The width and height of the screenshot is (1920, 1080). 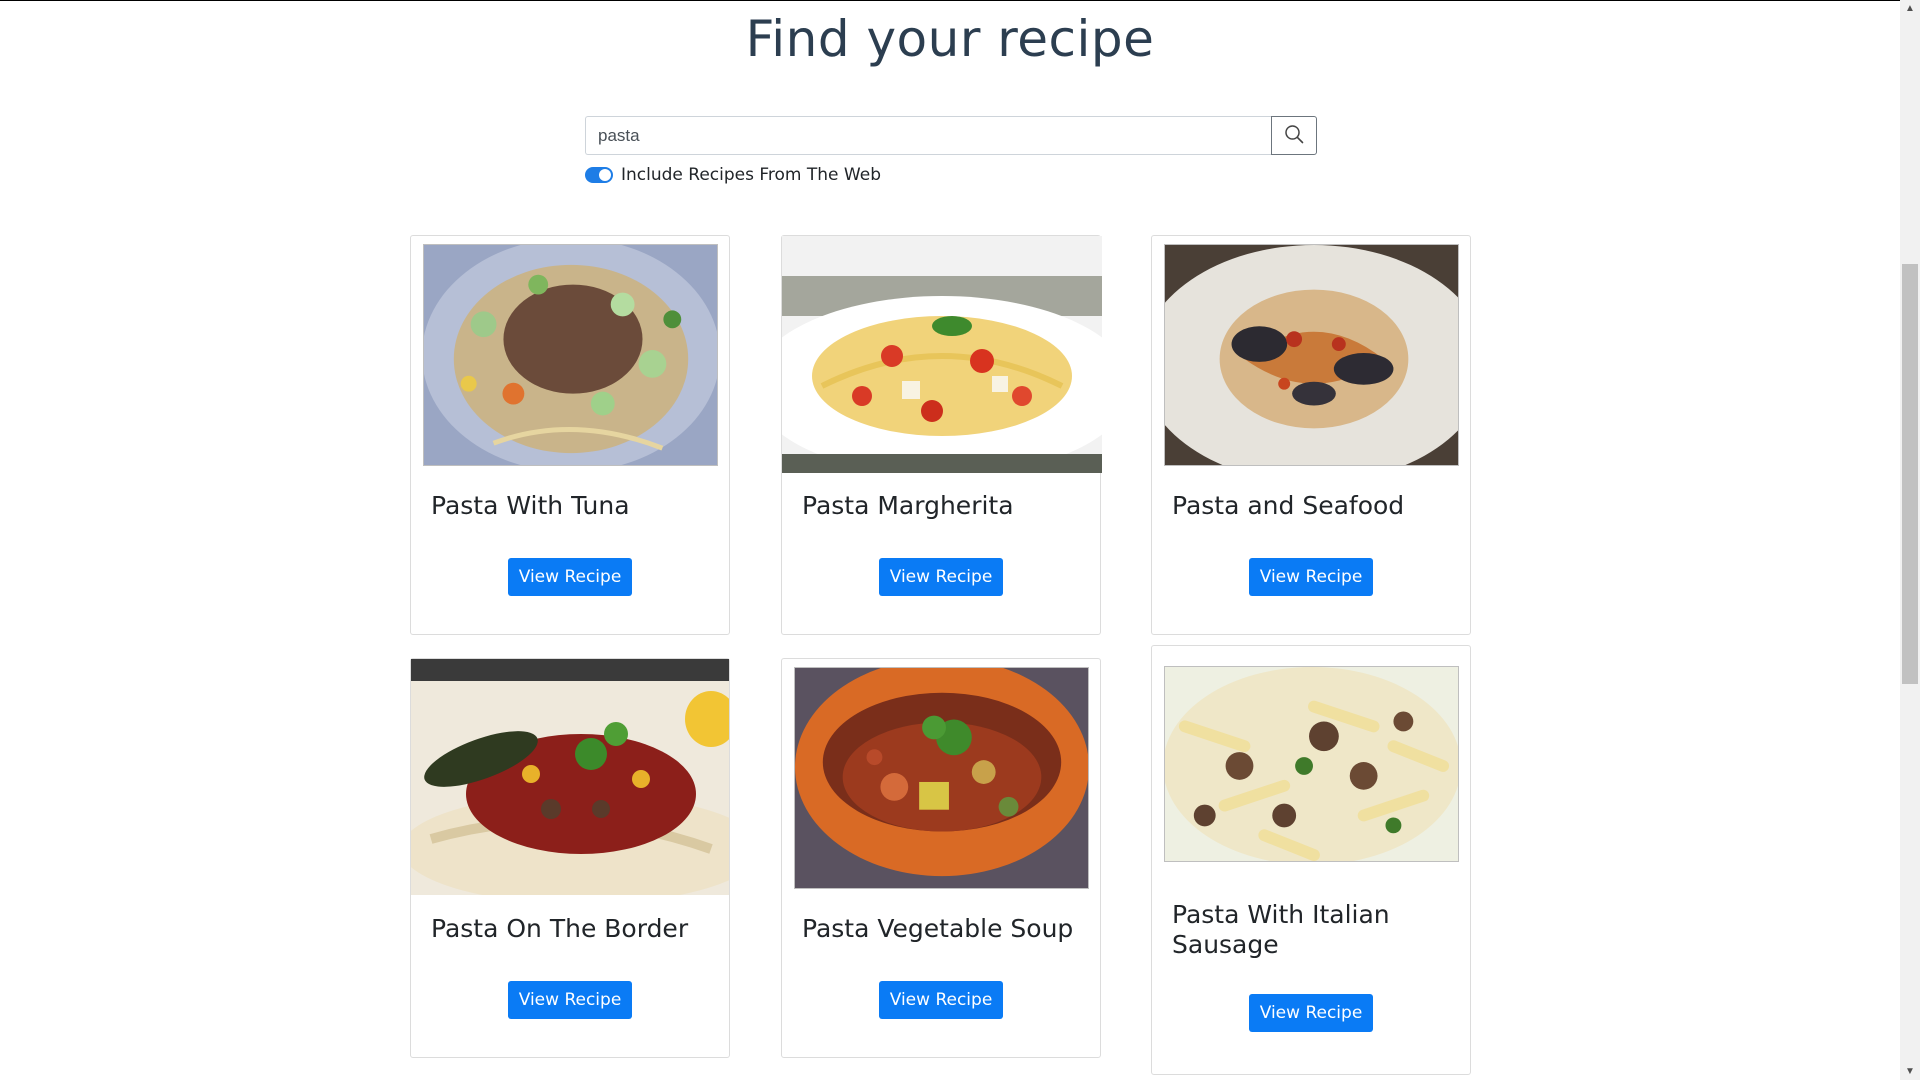 I want to click on recipe-title: Pasta Vegetable Soup, so click(x=938, y=928).